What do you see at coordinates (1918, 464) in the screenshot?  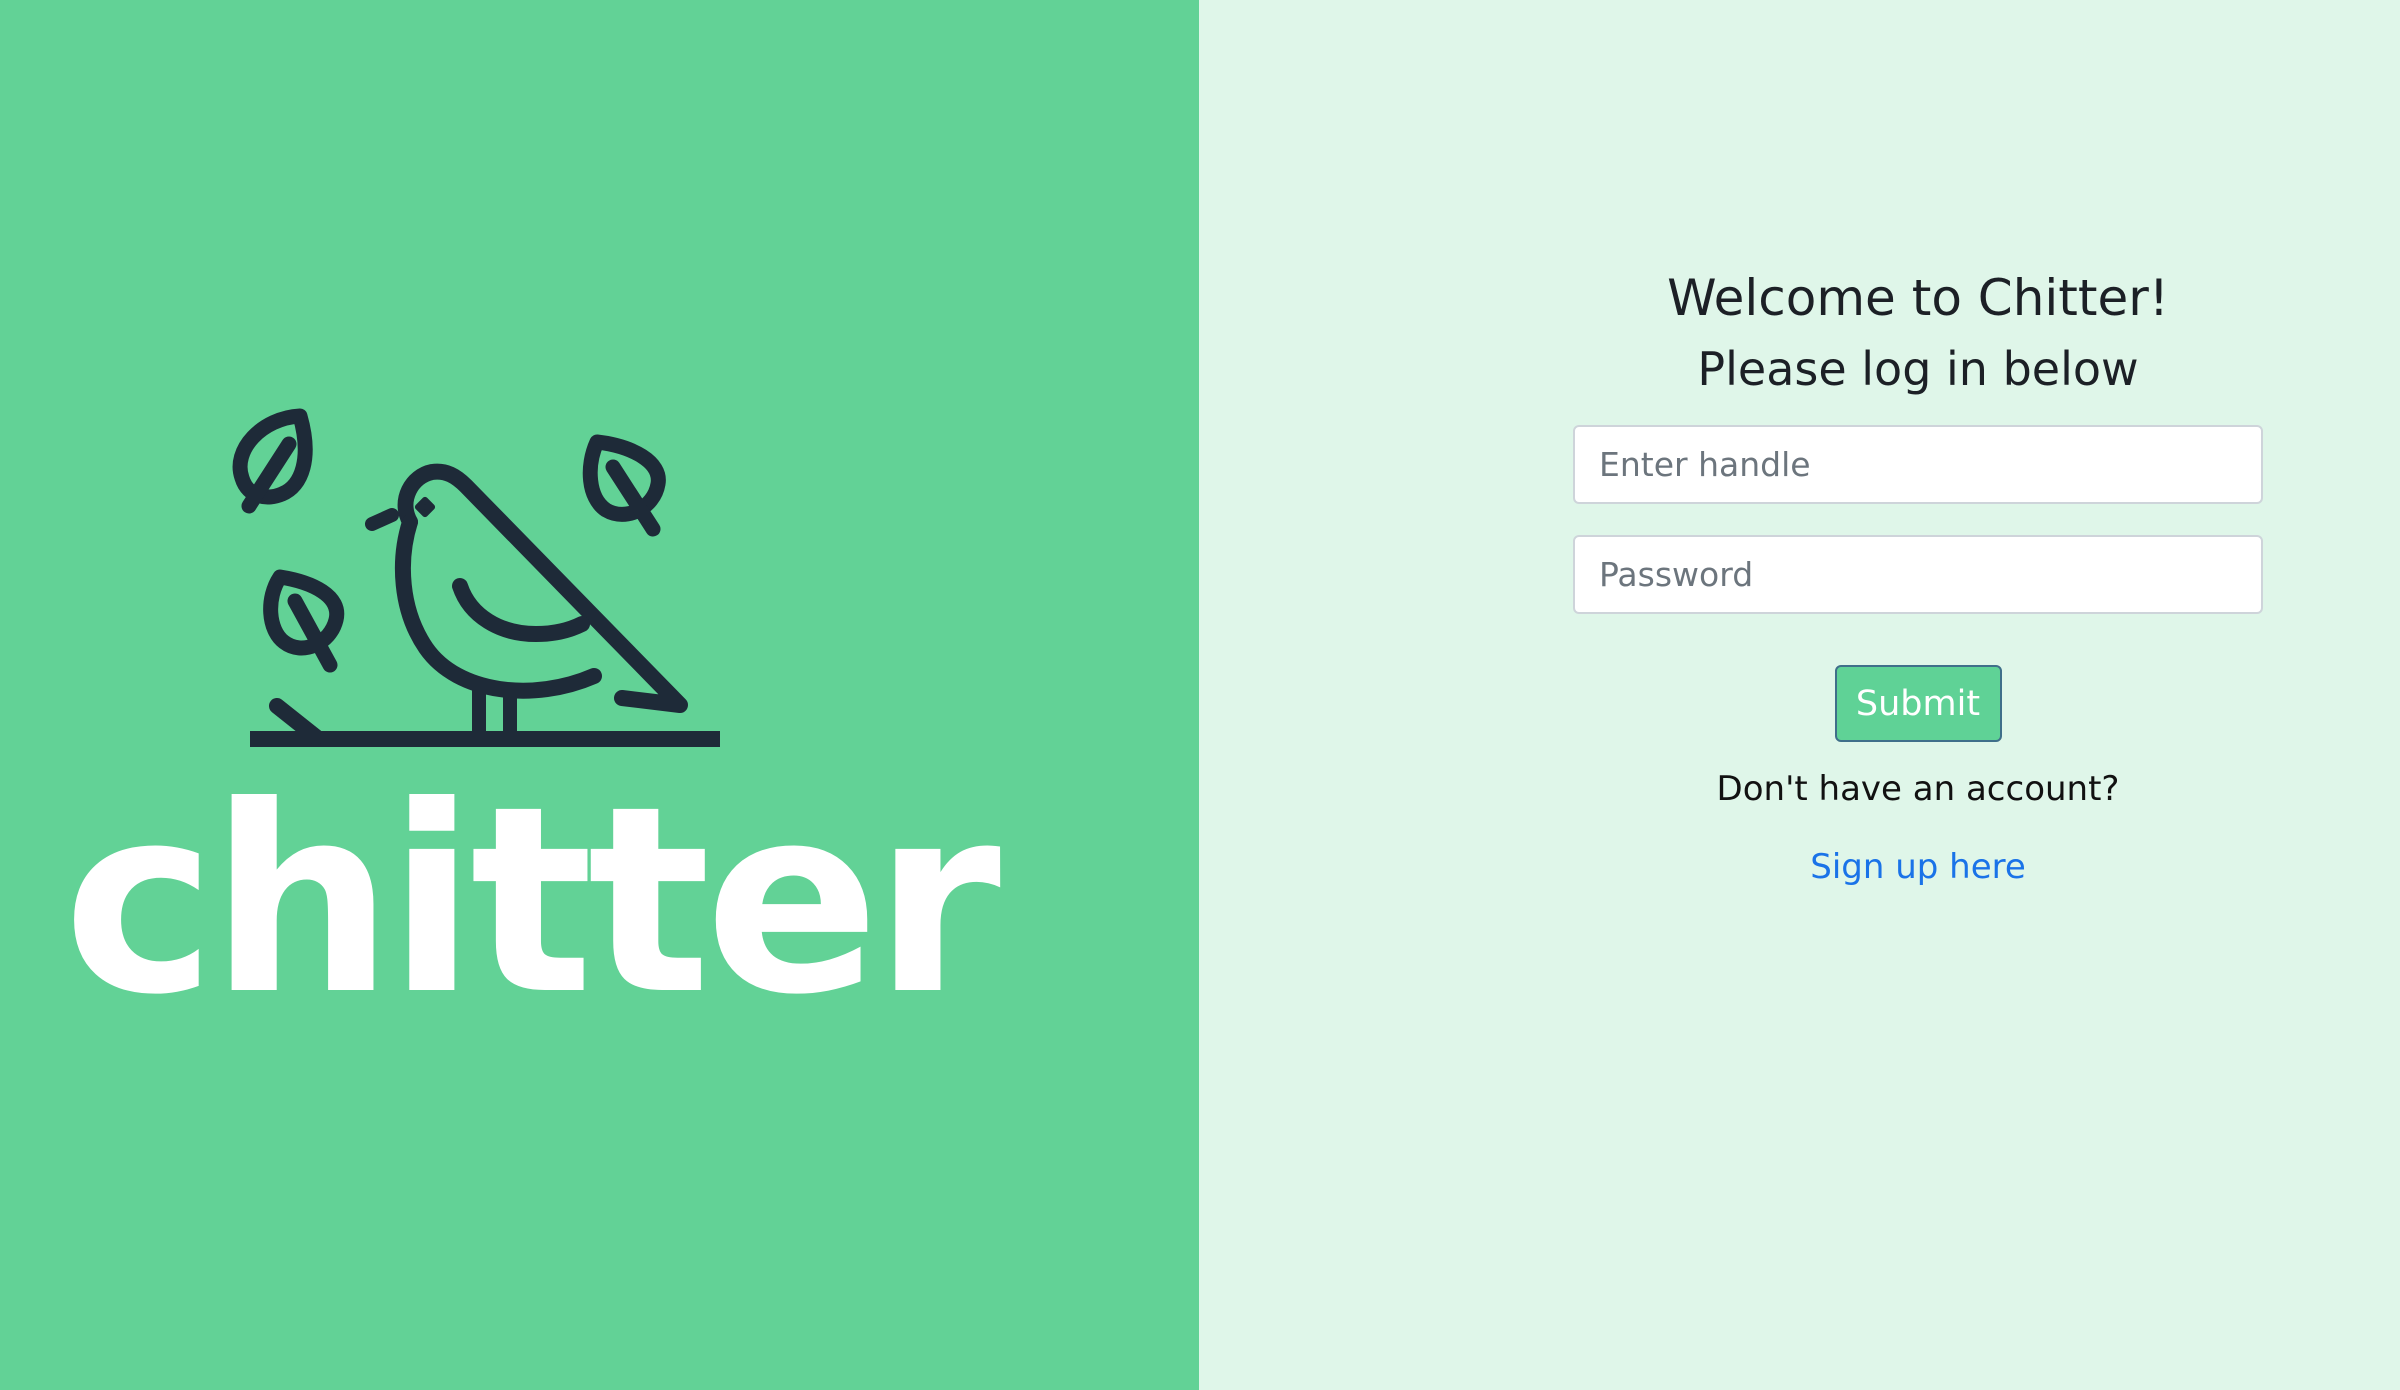 I see `handle-input` at bounding box center [1918, 464].